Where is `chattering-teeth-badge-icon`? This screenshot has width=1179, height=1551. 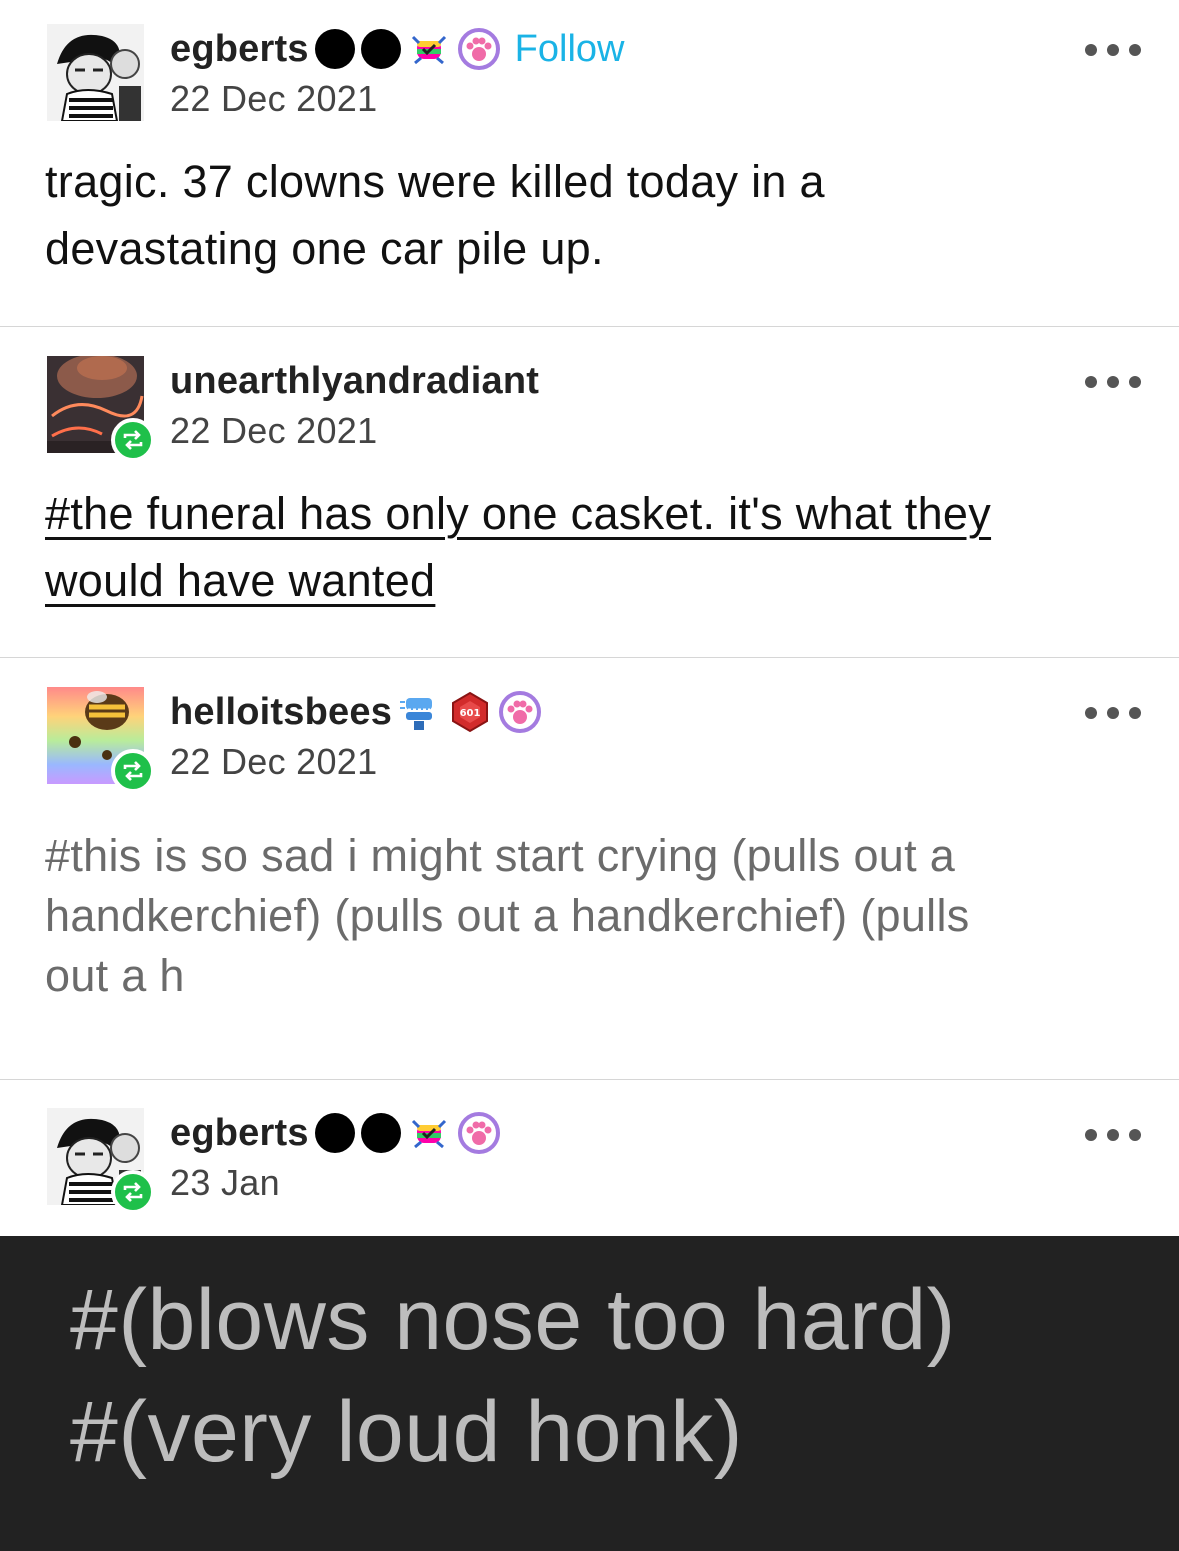
chattering-teeth-badge-icon is located at coordinates (420, 712).